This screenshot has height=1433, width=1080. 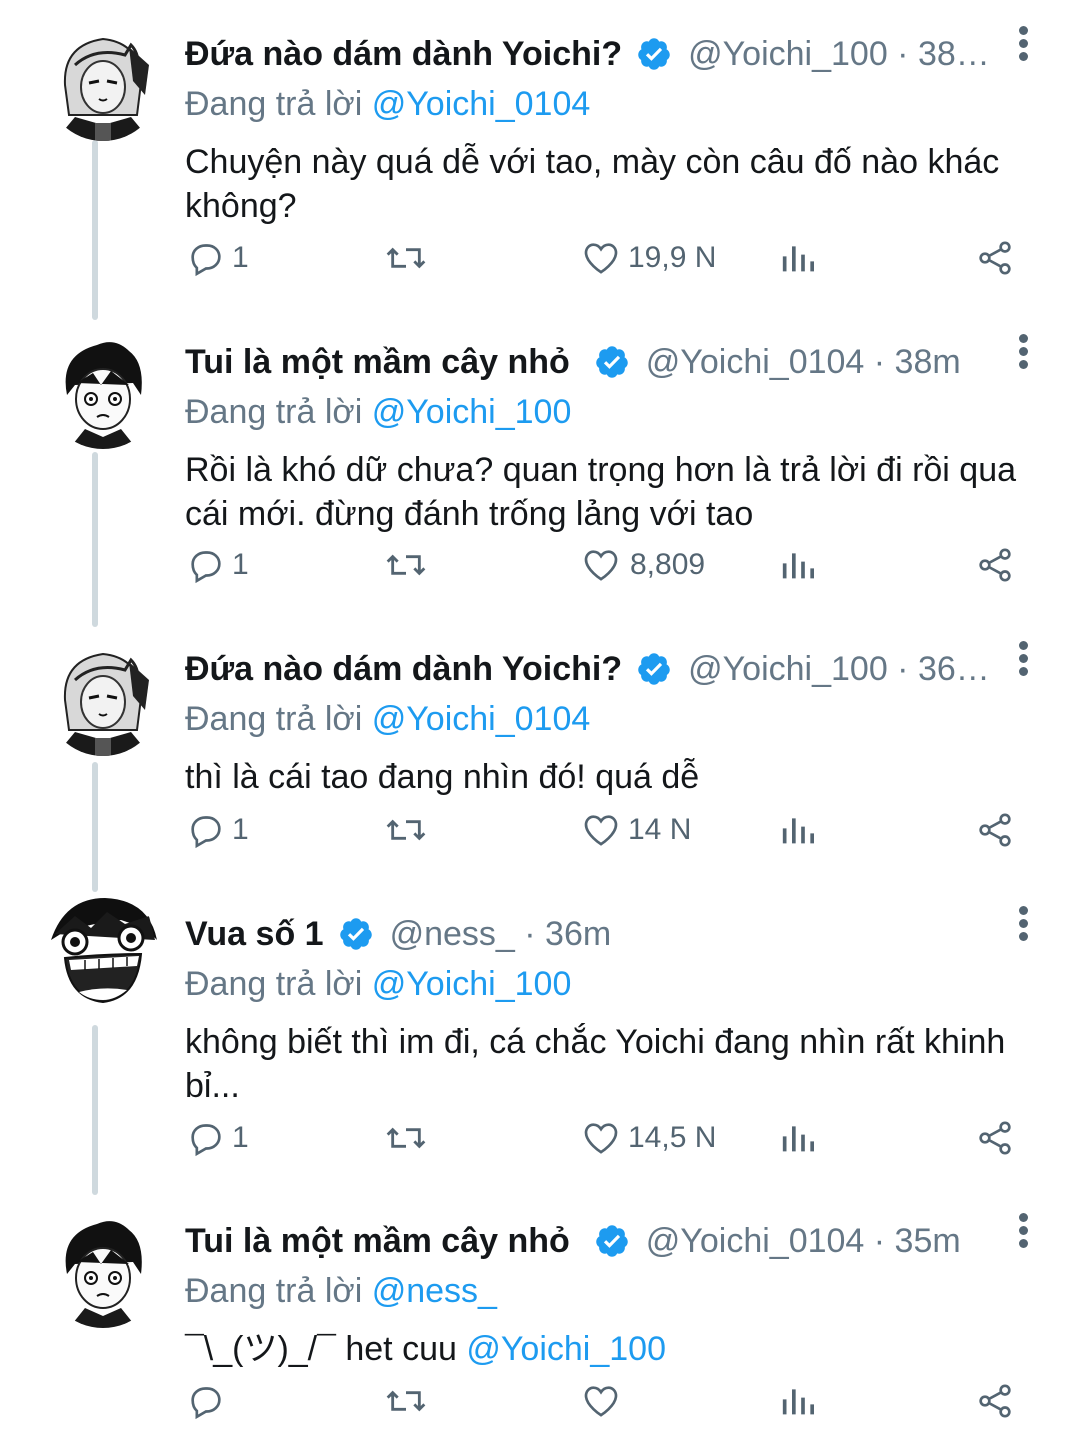 What do you see at coordinates (803, 362) in the screenshot?
I see `handle-and-time: @Yoichi_0104 · 38m` at bounding box center [803, 362].